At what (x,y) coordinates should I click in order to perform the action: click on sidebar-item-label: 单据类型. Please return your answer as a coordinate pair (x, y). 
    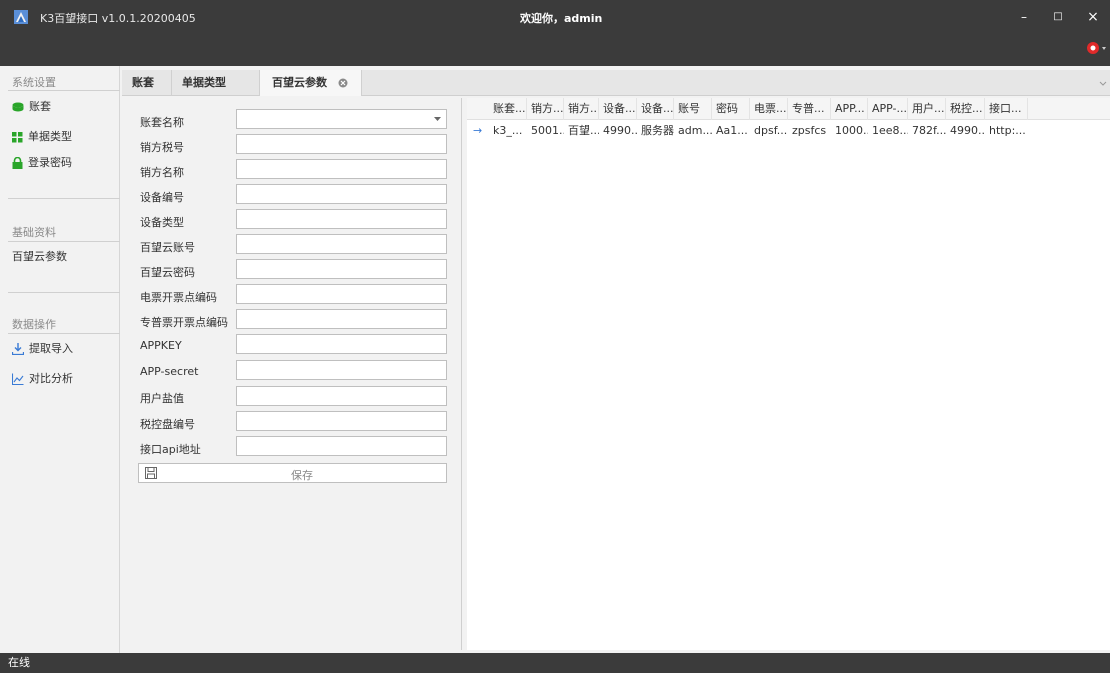
    Looking at the image, I should click on (50, 136).